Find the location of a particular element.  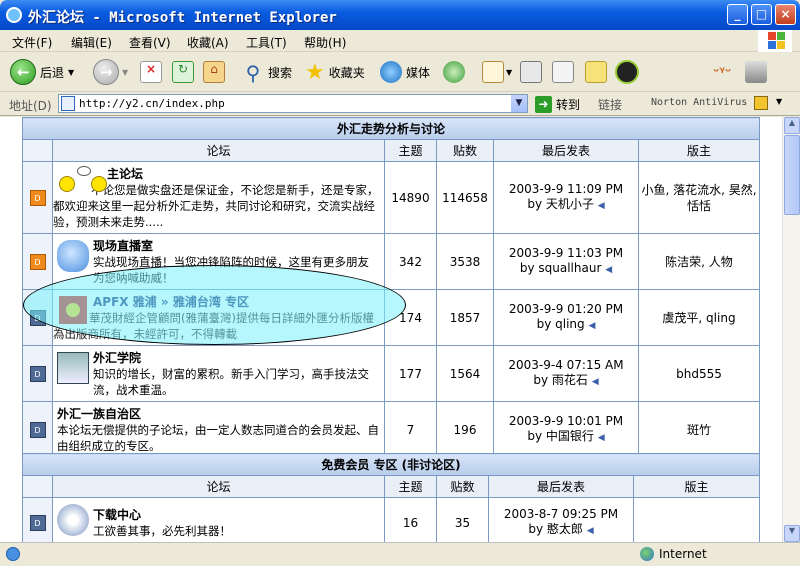

refresh-button: ↻ is located at coordinates (183, 72).